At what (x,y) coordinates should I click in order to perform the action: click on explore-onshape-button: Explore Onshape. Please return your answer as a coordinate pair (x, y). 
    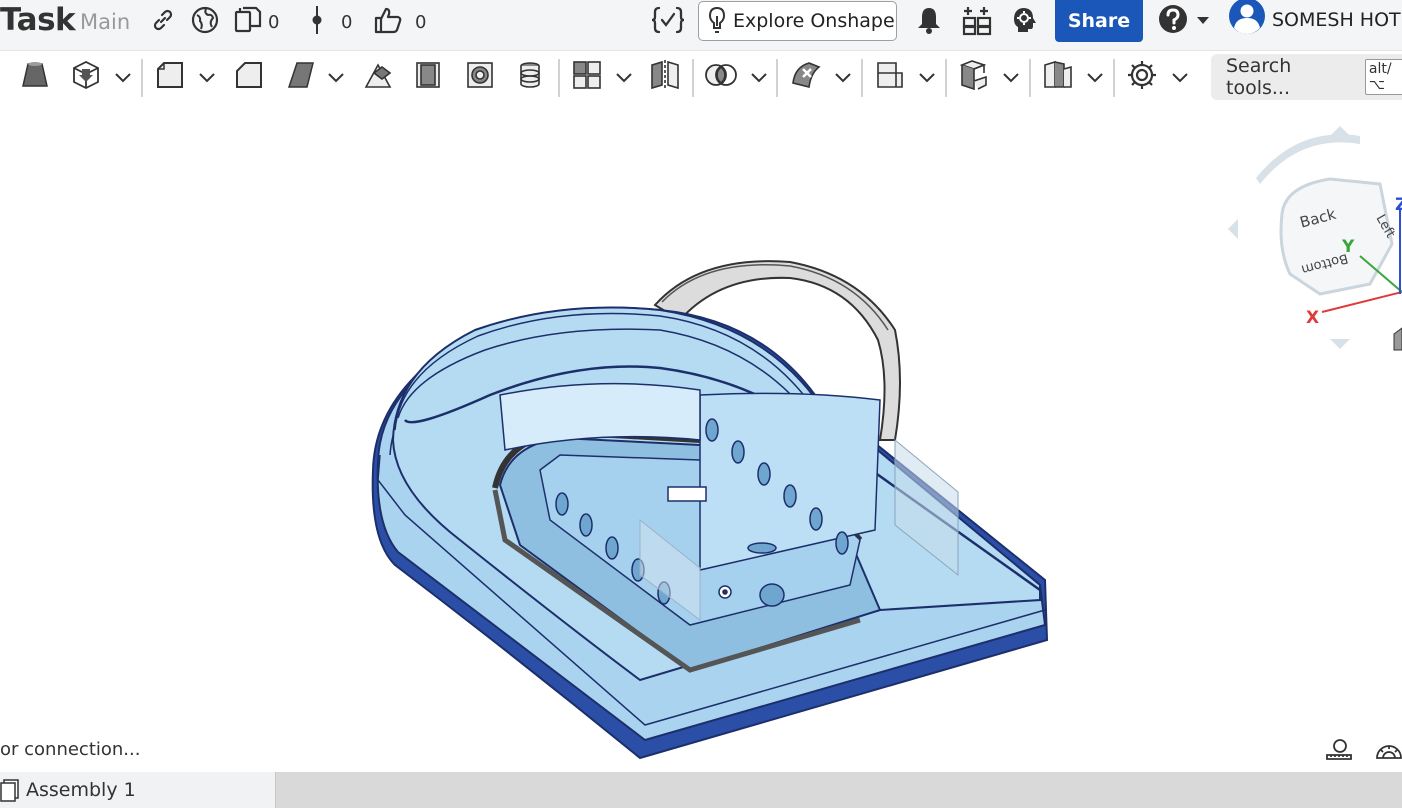
    Looking at the image, I should click on (797, 21).